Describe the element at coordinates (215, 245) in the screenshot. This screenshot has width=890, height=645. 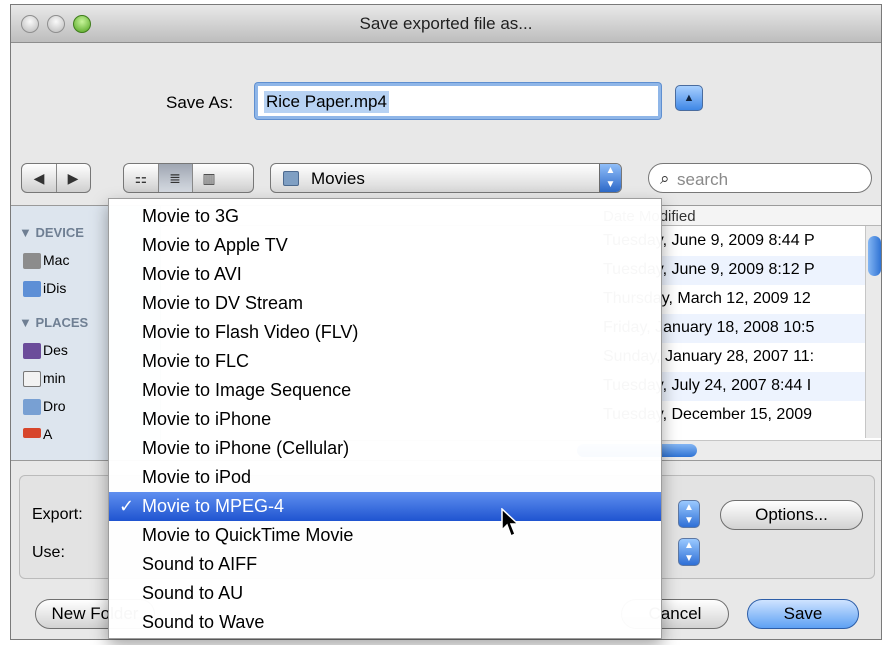
I see `menu-item-label: Movie to Apple TV` at that location.